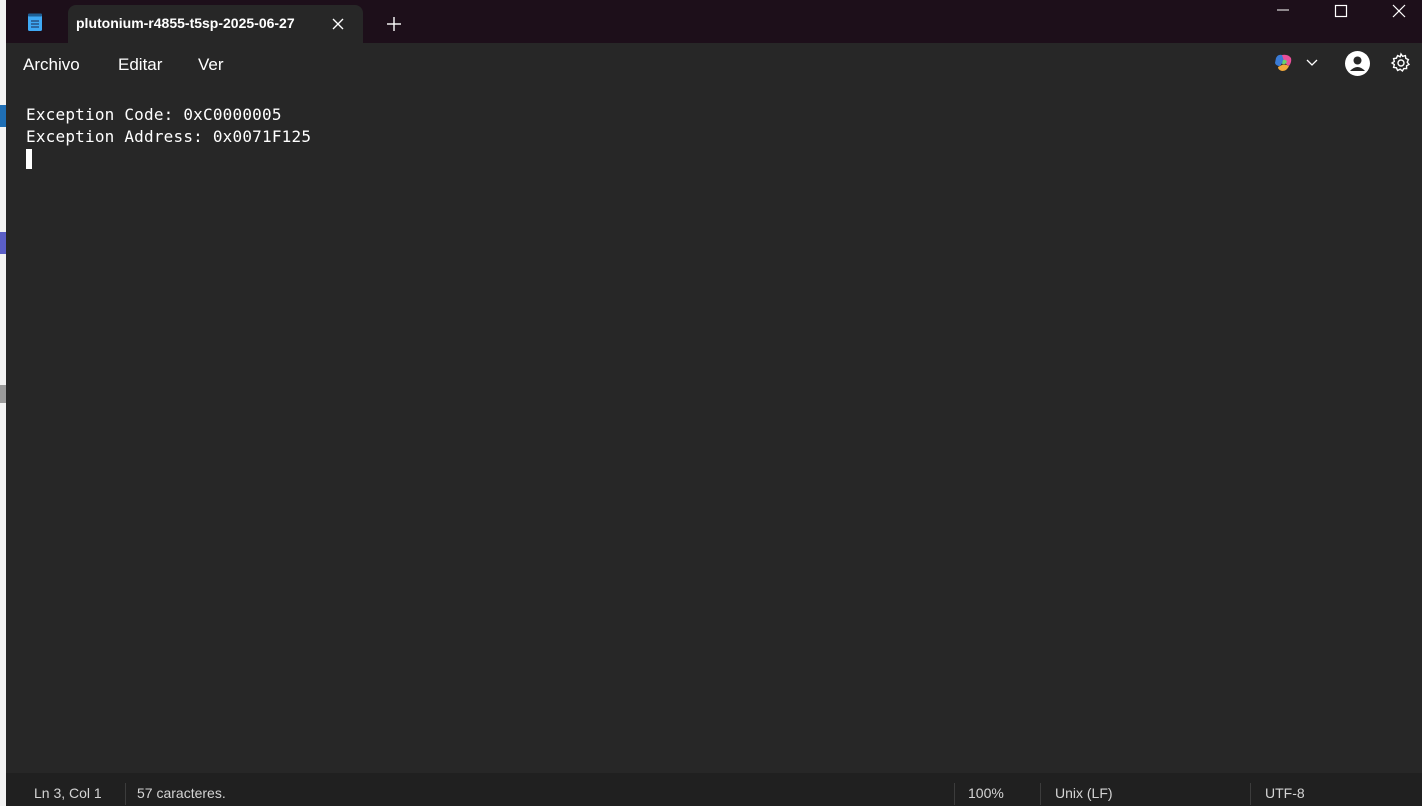 This screenshot has height=806, width=1422. I want to click on text-caret, so click(29, 159).